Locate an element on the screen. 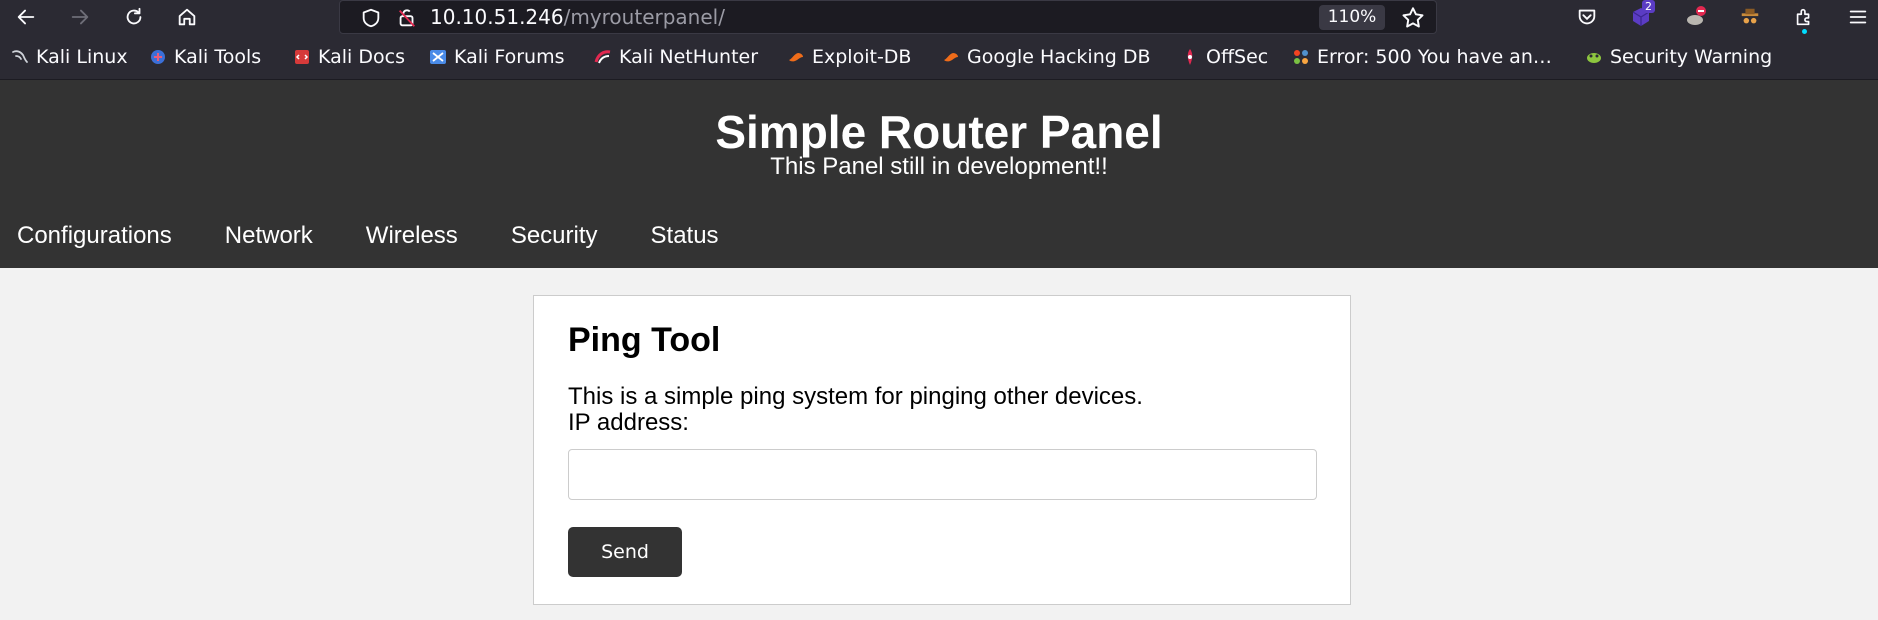  reload-icon is located at coordinates (134, 17).